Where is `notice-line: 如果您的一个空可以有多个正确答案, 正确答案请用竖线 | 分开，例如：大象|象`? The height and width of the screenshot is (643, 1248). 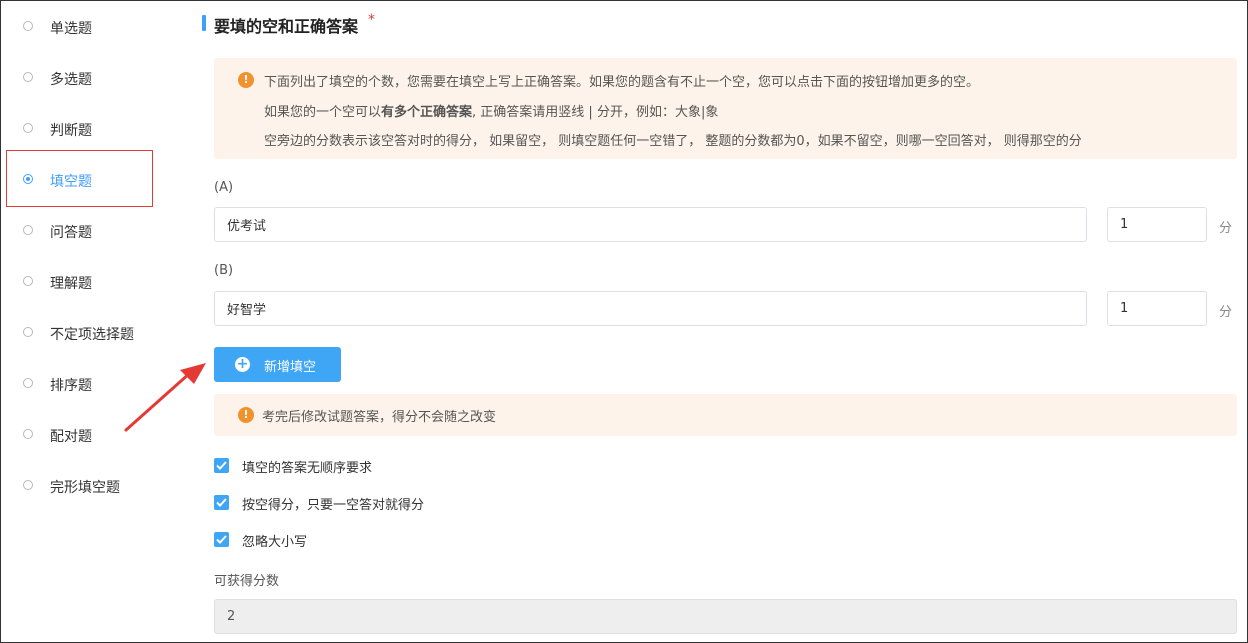
notice-line: 如果您的一个空可以有多个正确答案, 正确答案请用竖线 | 分开，例如：大象|象 is located at coordinates (491, 110).